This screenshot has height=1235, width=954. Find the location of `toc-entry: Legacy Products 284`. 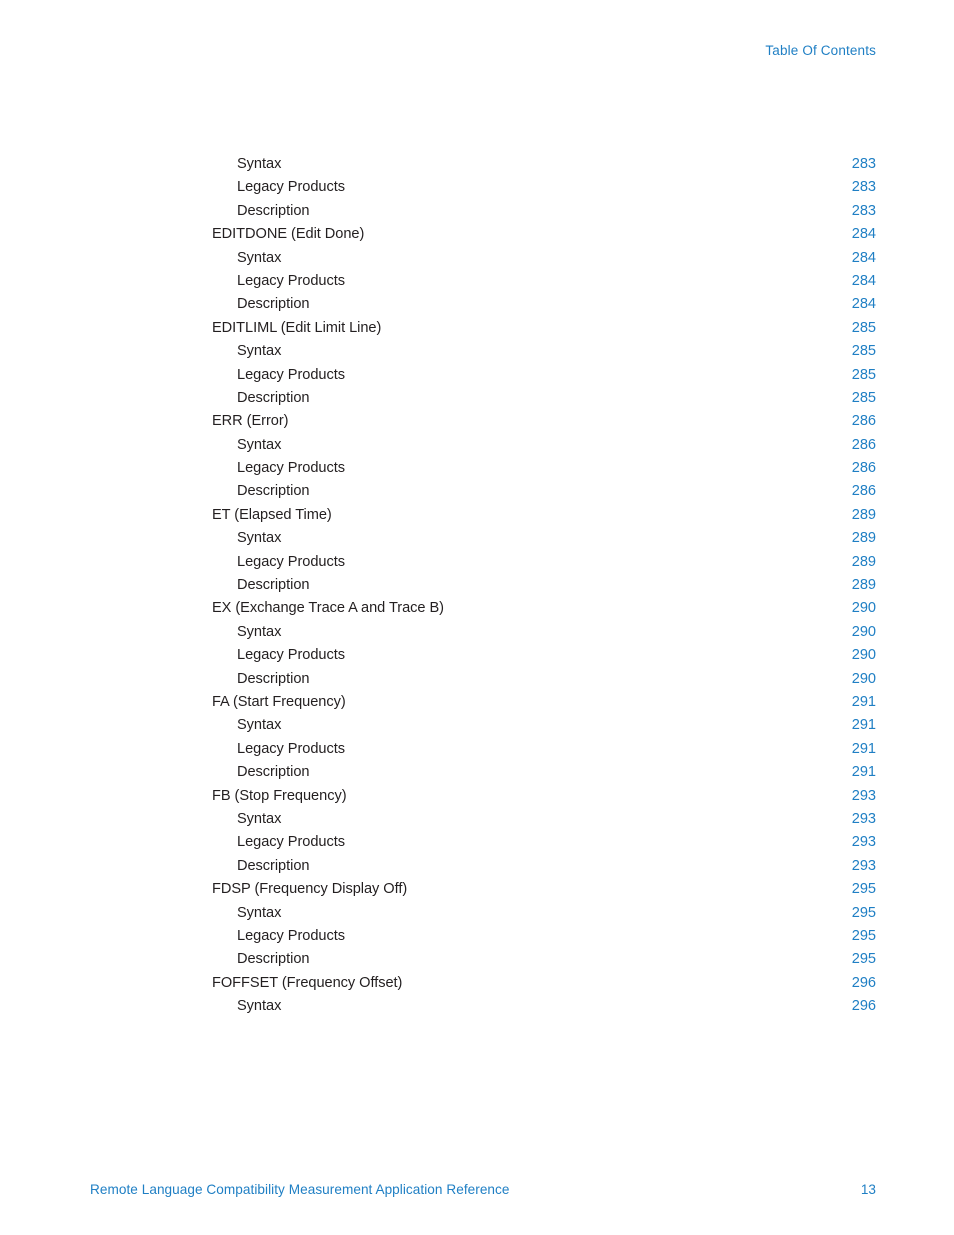

toc-entry: Legacy Products 284 is located at coordinates (544, 281).